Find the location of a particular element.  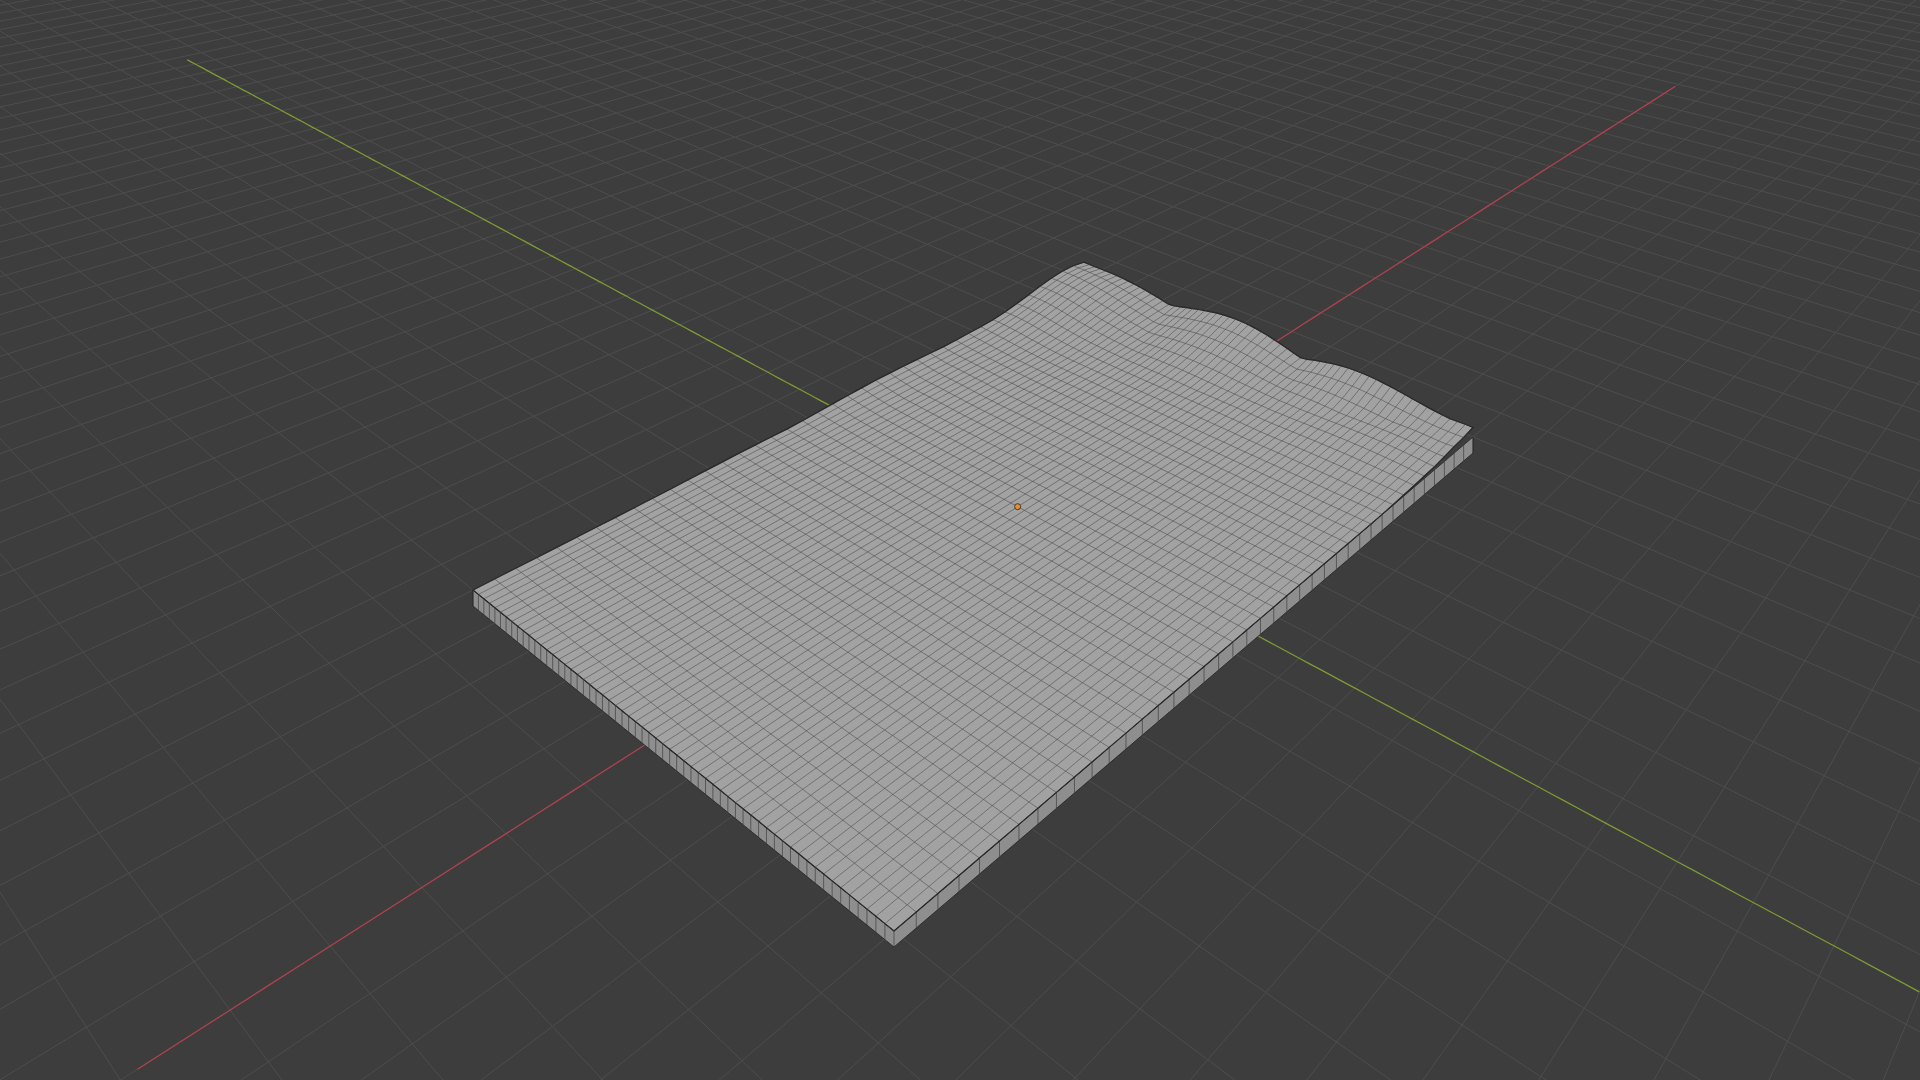

origin-dot-icon is located at coordinates (1018, 507).